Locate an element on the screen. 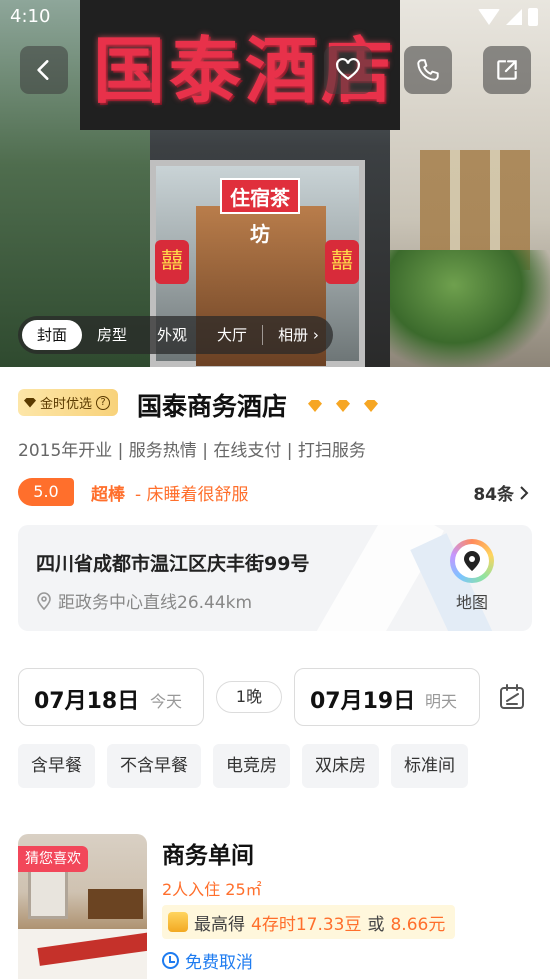 Image resolution: width=550 pixels, height=979 pixels. diamond-rating is located at coordinates (343, 406).